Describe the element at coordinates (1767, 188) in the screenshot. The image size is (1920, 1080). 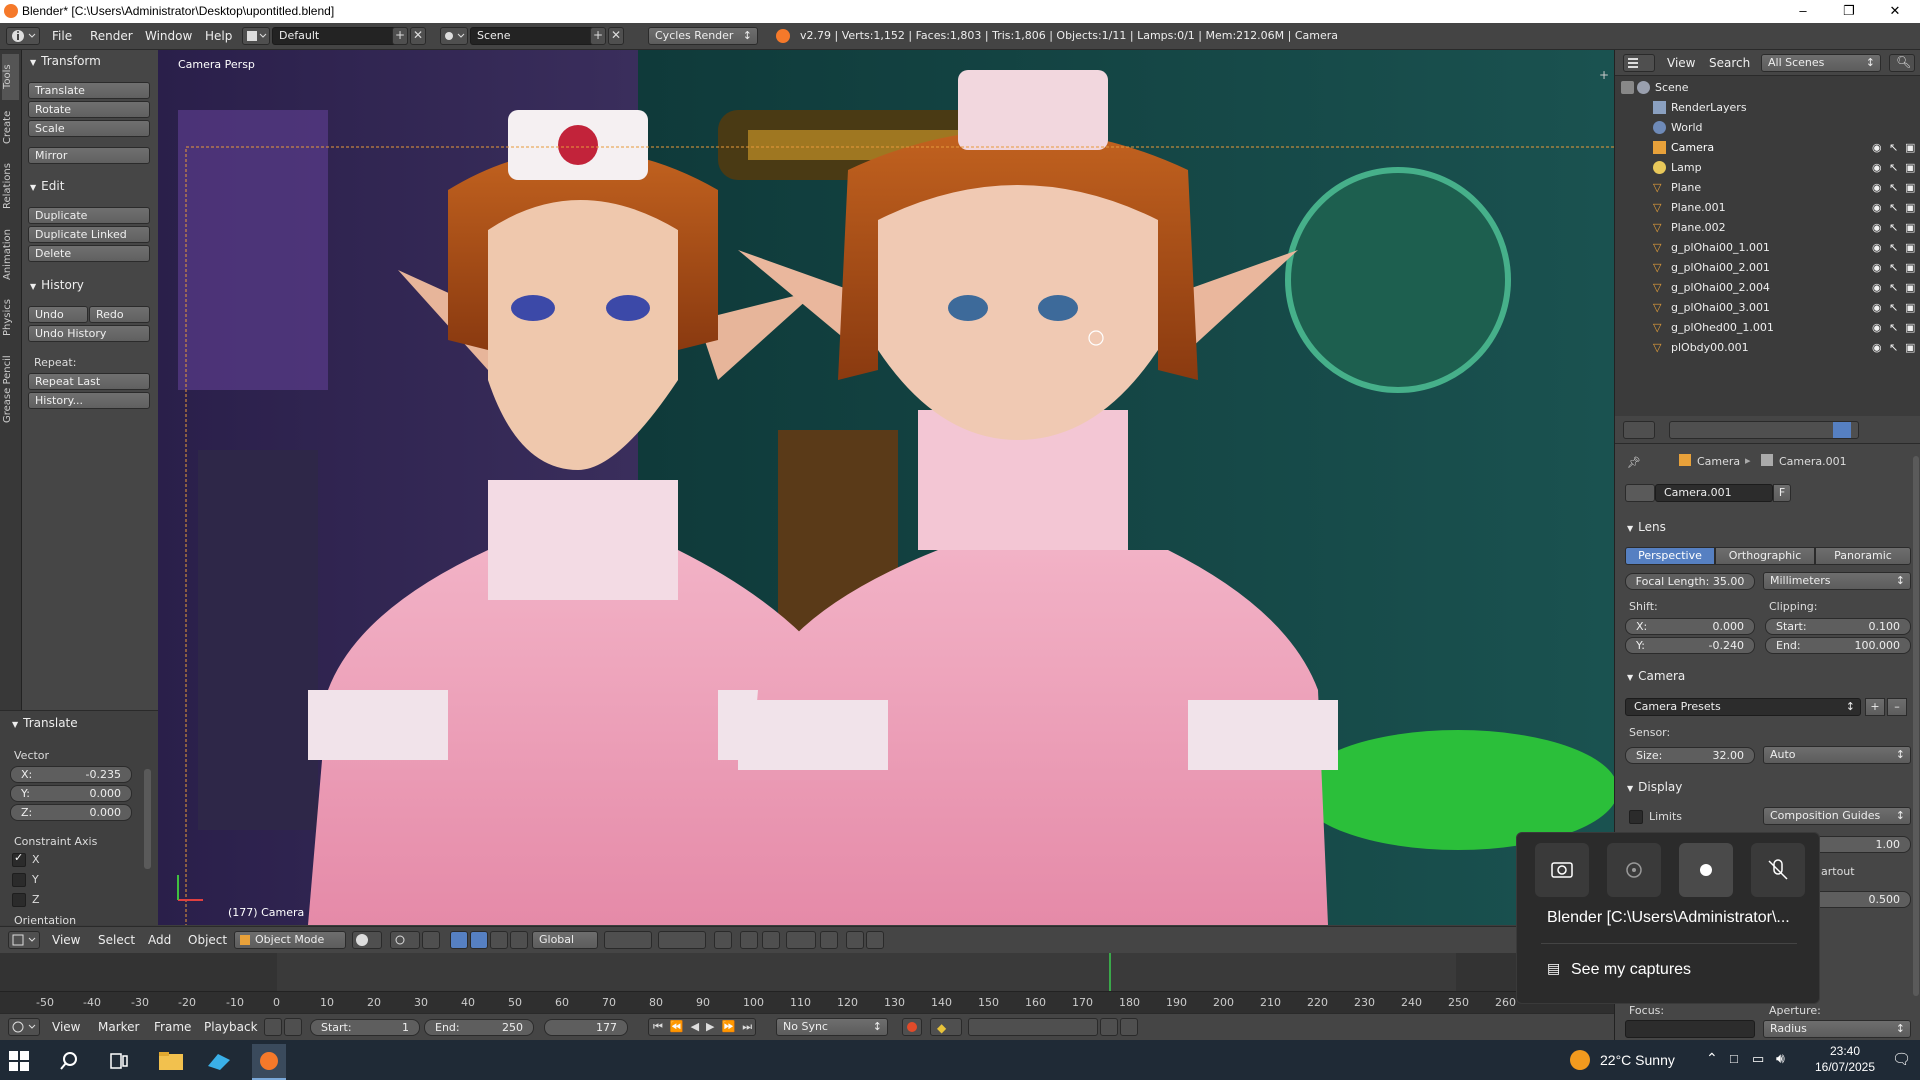
I see `outliner-row-plane: ▽ Plane ◉ ↖ ▣` at that location.